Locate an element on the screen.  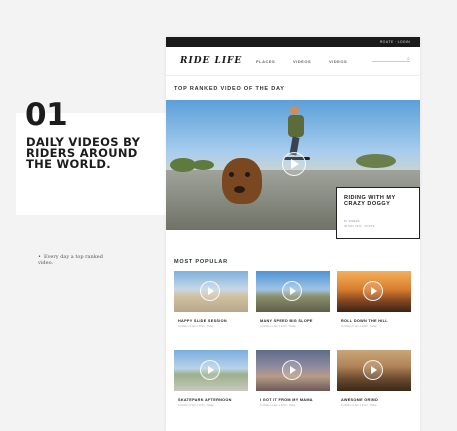
site-logo: RIDE LIFE is located at coordinates (211, 61).